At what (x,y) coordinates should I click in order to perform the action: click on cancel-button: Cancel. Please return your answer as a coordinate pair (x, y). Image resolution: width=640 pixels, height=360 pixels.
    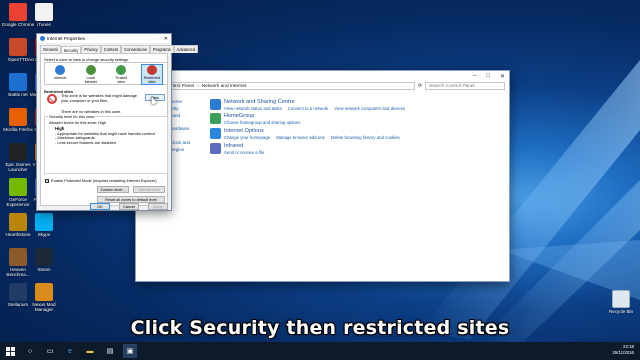
    Looking at the image, I should click on (129, 206).